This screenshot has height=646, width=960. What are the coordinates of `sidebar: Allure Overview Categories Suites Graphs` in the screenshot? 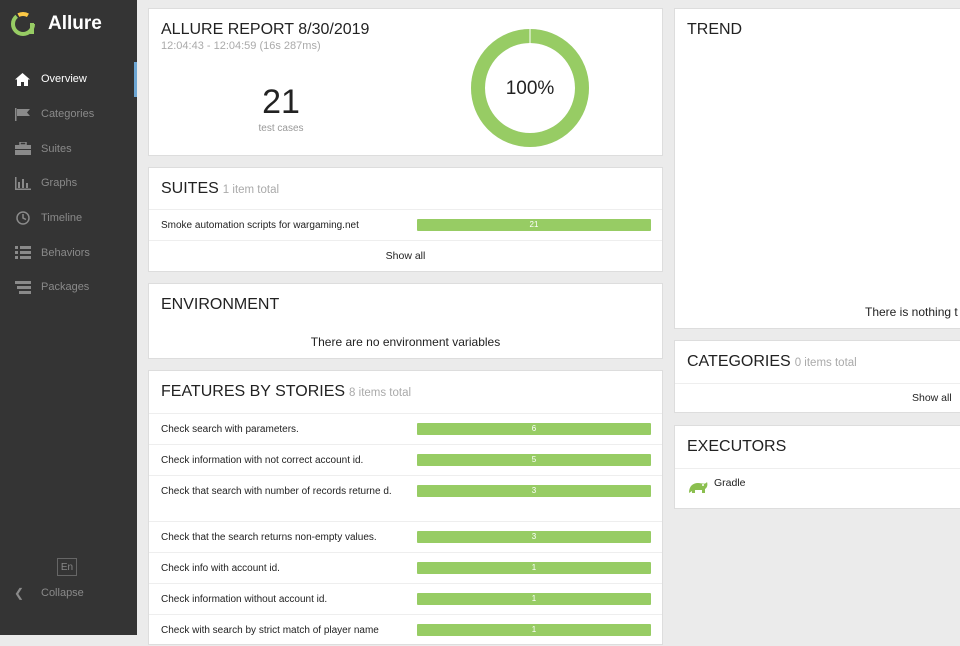 It's located at (68, 317).